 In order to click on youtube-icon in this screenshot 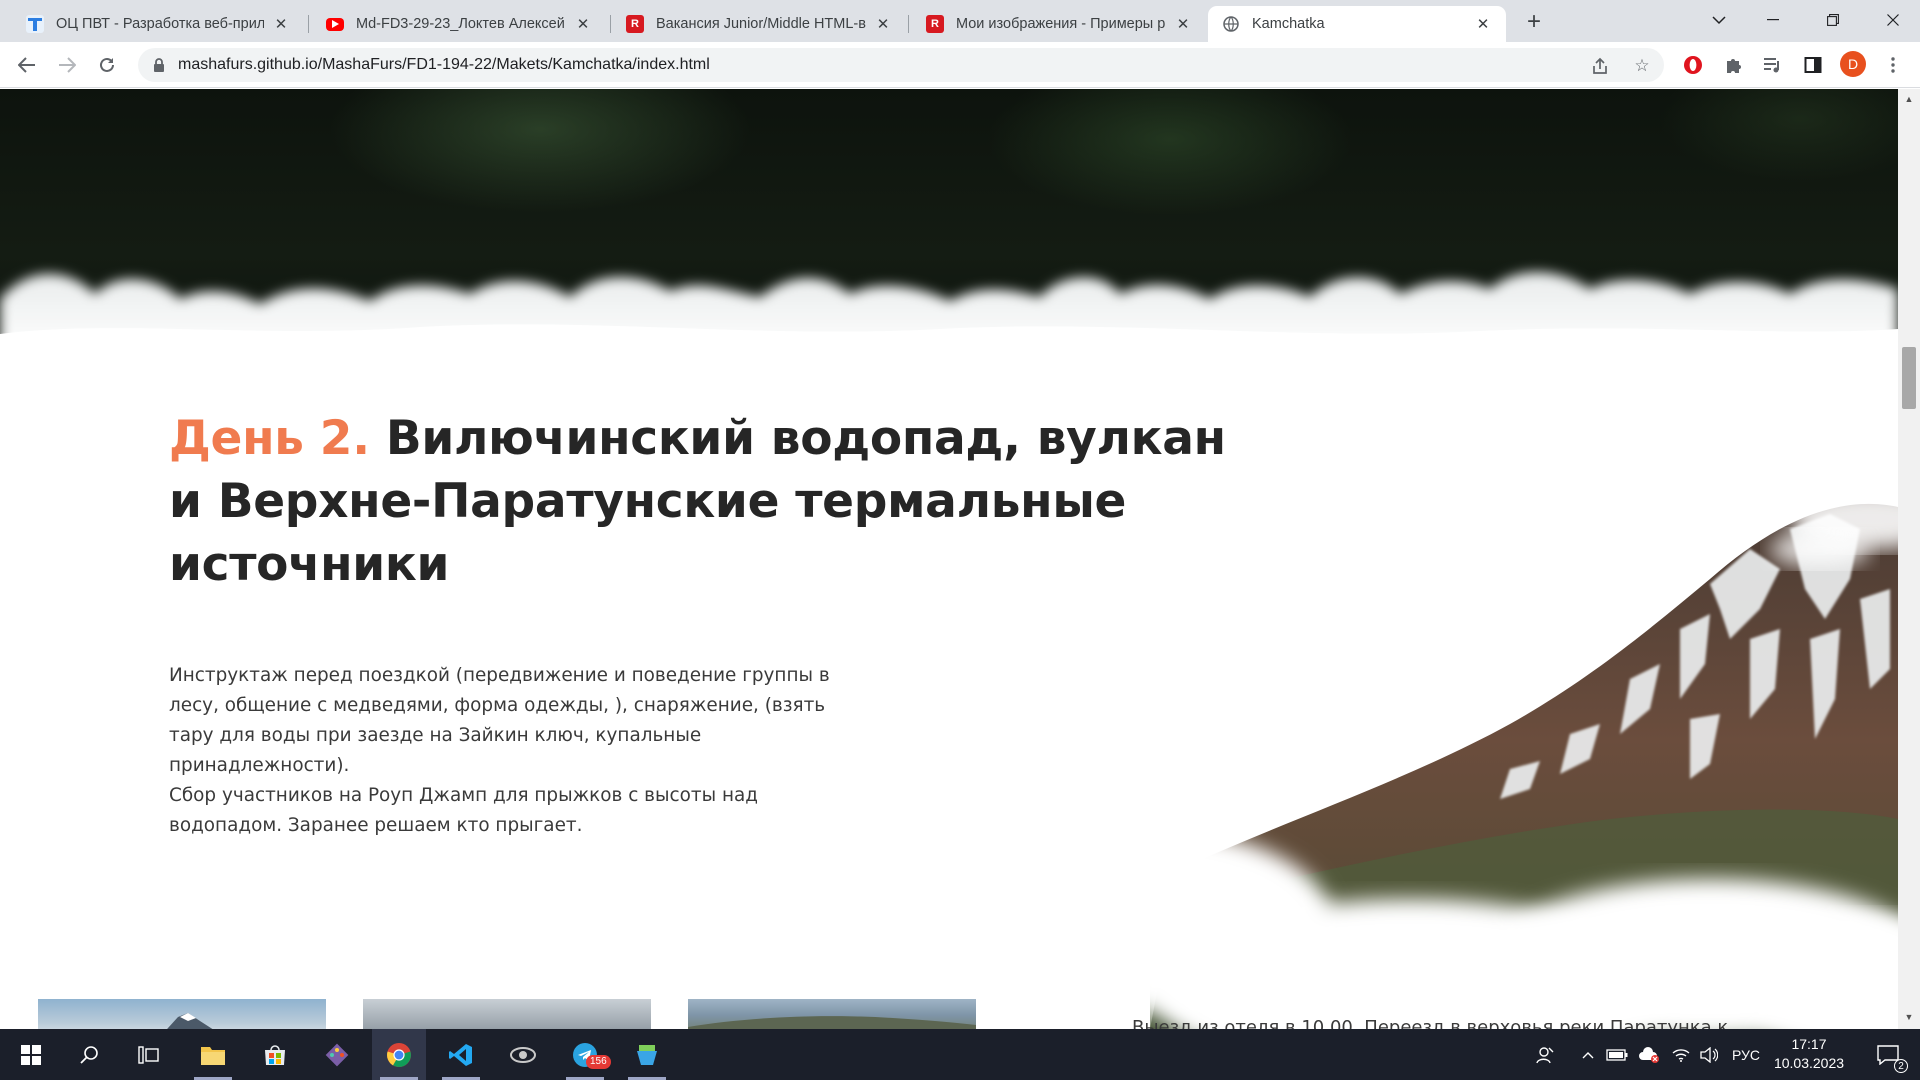, I will do `click(335, 24)`.